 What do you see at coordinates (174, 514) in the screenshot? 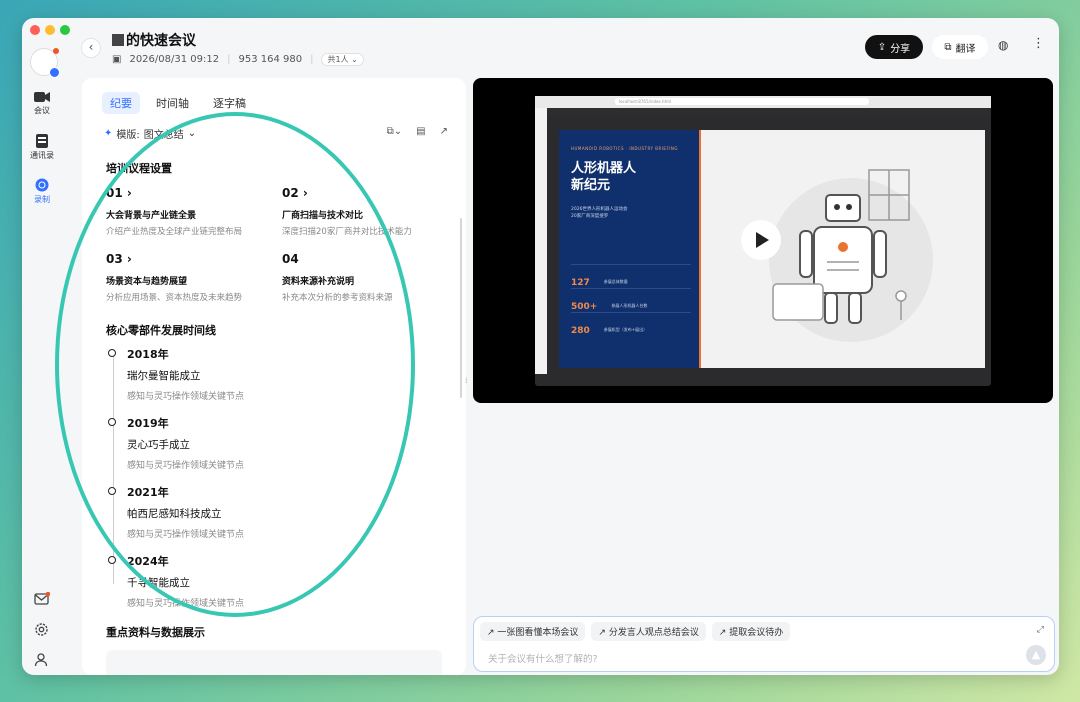
I see `timeline-name: 帕西尼感知科技成立` at bounding box center [174, 514].